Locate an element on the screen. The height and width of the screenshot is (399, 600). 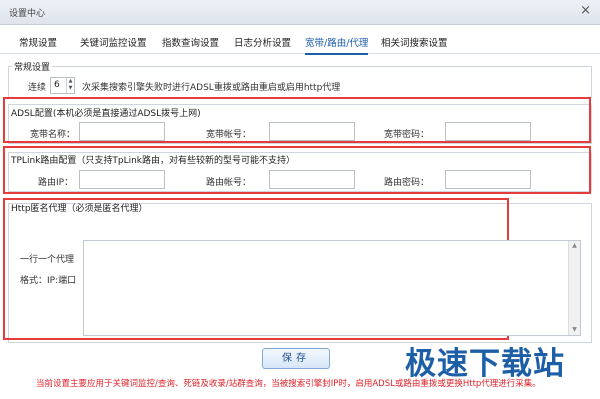
router-account-input is located at coordinates (312, 179).